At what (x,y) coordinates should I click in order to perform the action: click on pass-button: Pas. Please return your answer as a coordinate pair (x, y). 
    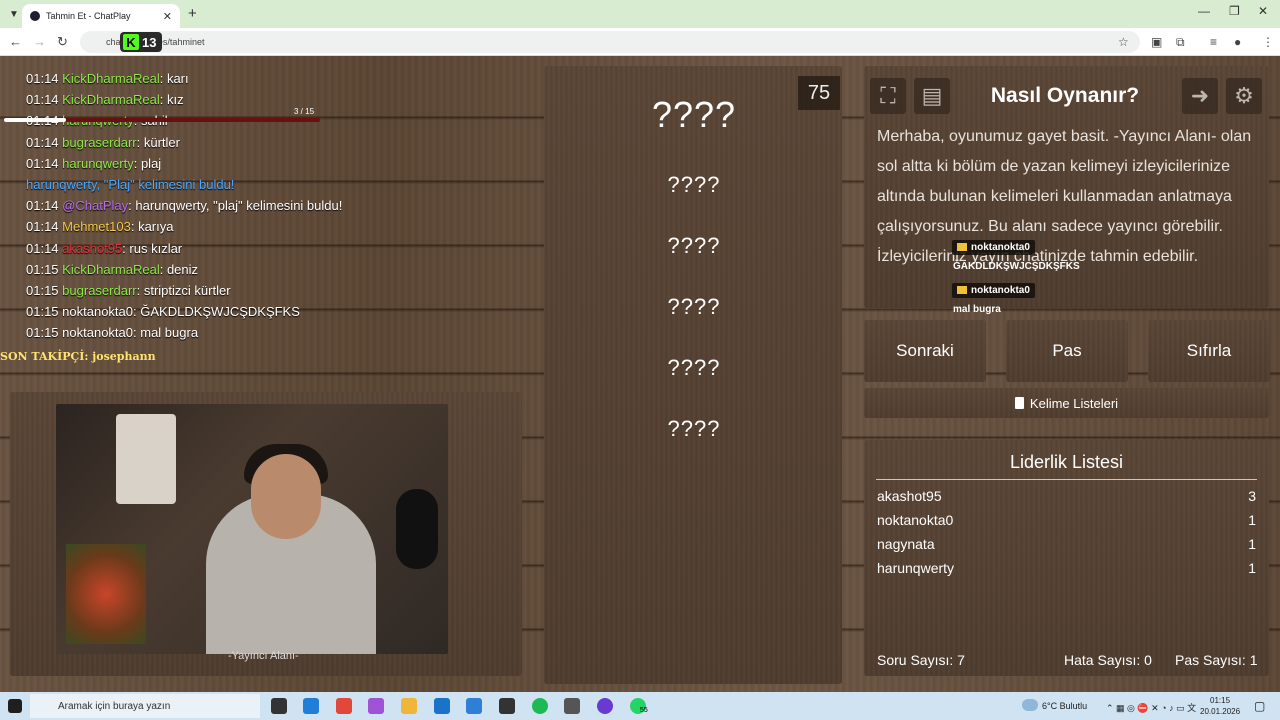
    Looking at the image, I should click on (1067, 351).